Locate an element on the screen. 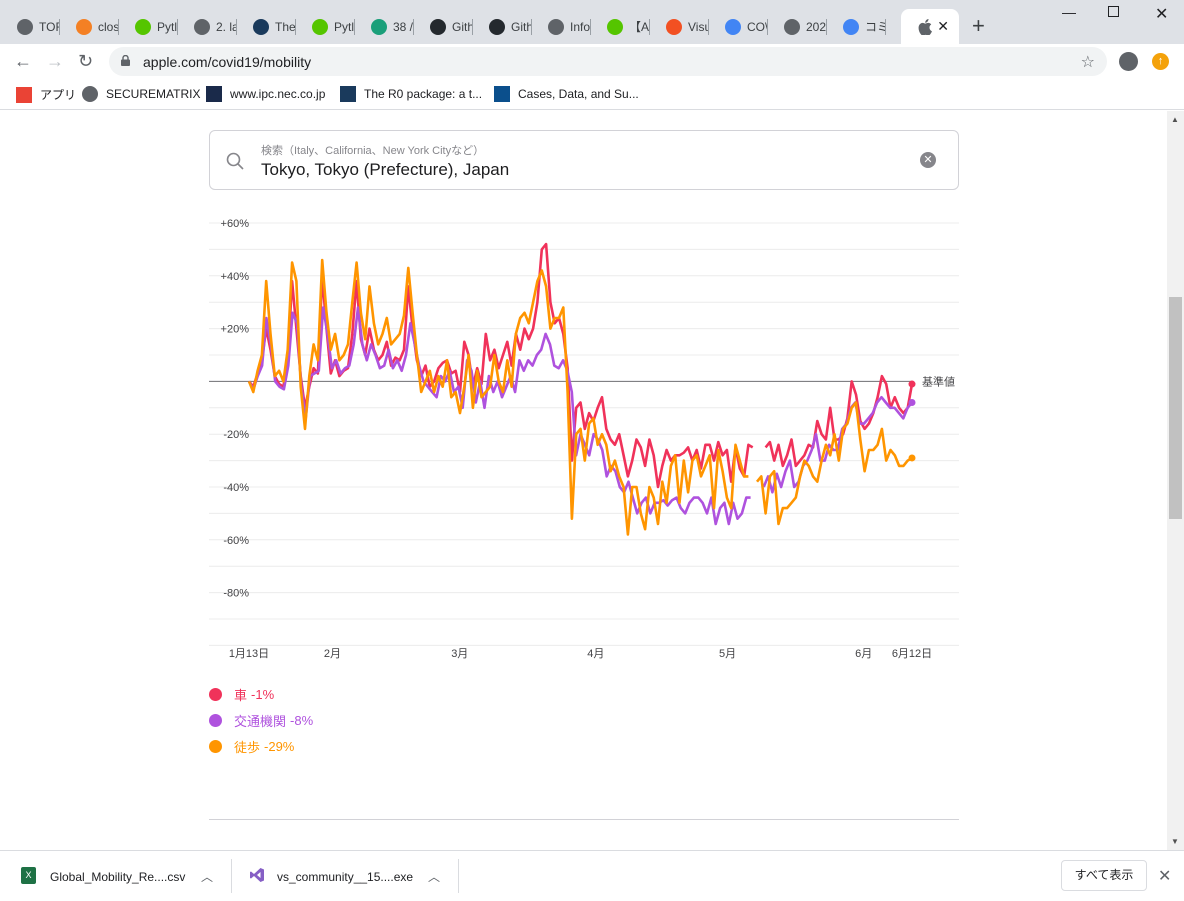 The image size is (1184, 901). tab-11: Visu is located at coordinates (679, 26).